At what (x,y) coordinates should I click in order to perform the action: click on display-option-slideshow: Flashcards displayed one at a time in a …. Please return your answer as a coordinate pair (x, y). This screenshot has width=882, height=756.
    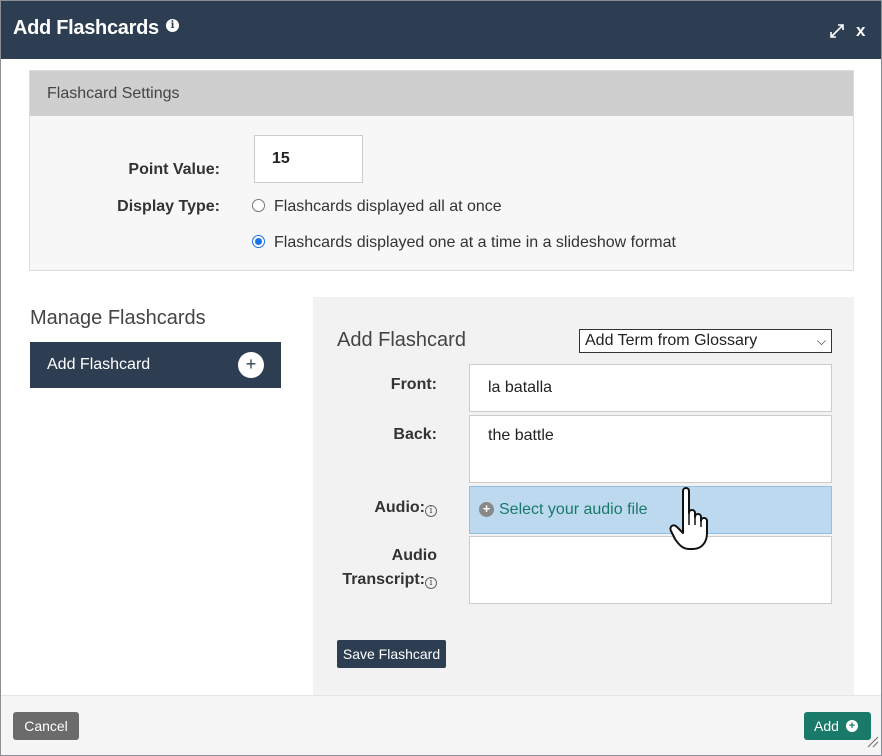
    Looking at the image, I should click on (464, 243).